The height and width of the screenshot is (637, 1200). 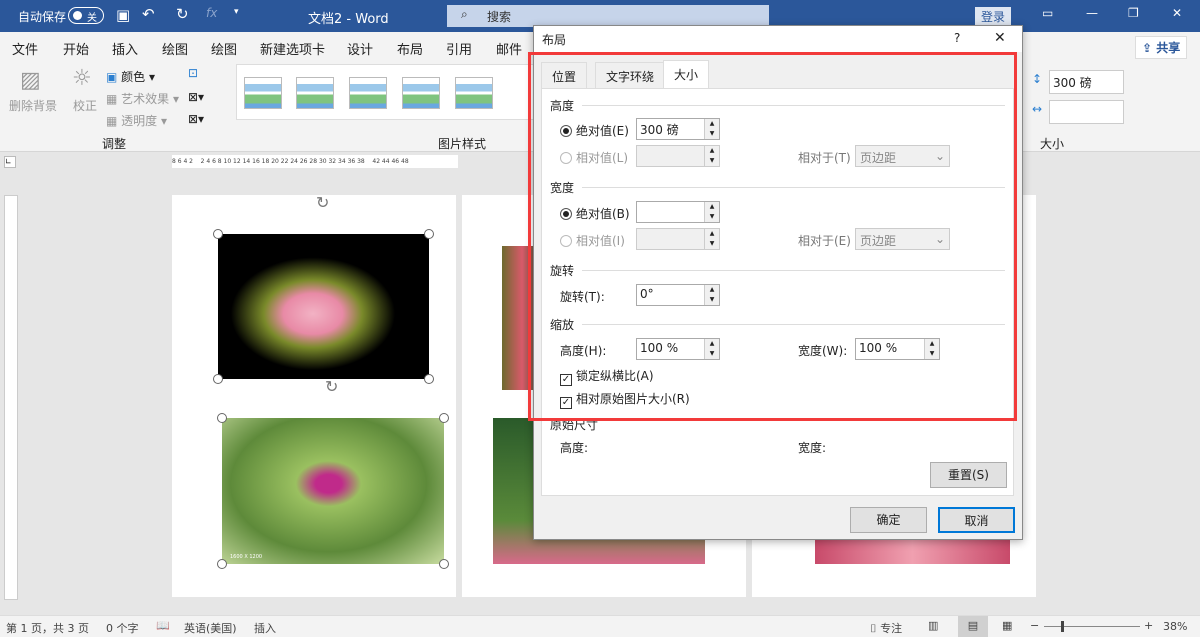 What do you see at coordinates (125, 48) in the screenshot?
I see `tab-insert: 插入` at bounding box center [125, 48].